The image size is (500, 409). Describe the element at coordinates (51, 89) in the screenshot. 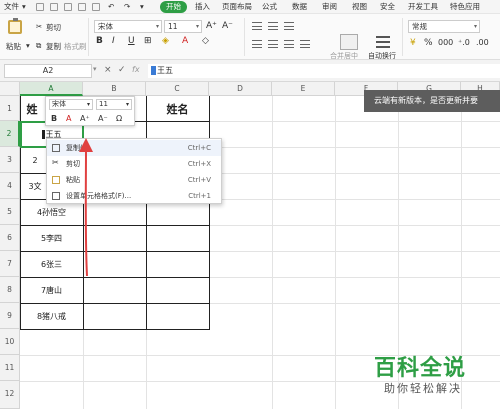

I see `column-header-a: A` at that location.